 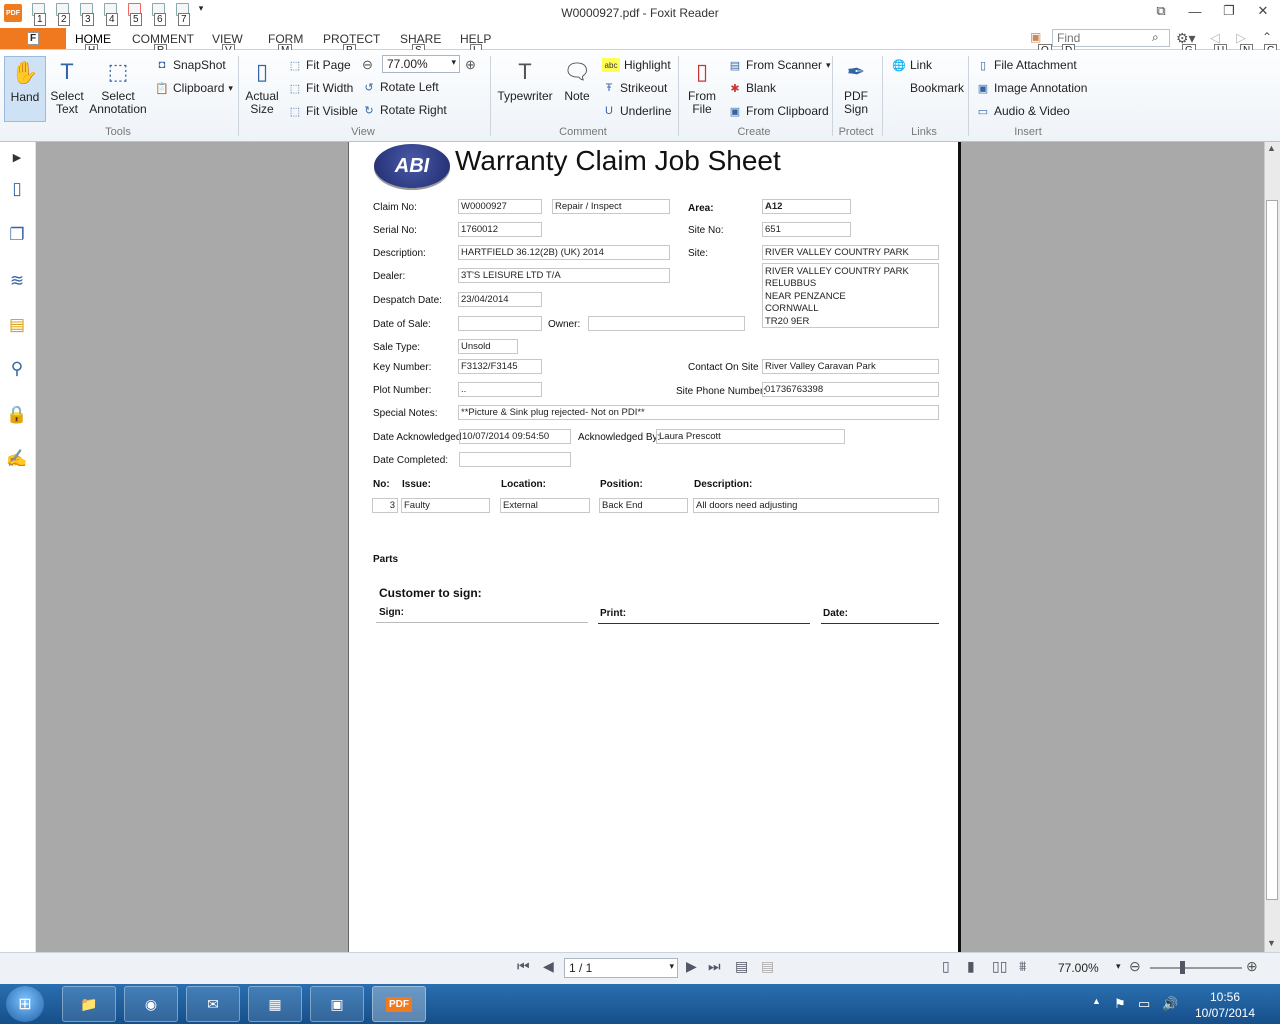 What do you see at coordinates (806, 229) in the screenshot?
I see `site-no-value: 651` at bounding box center [806, 229].